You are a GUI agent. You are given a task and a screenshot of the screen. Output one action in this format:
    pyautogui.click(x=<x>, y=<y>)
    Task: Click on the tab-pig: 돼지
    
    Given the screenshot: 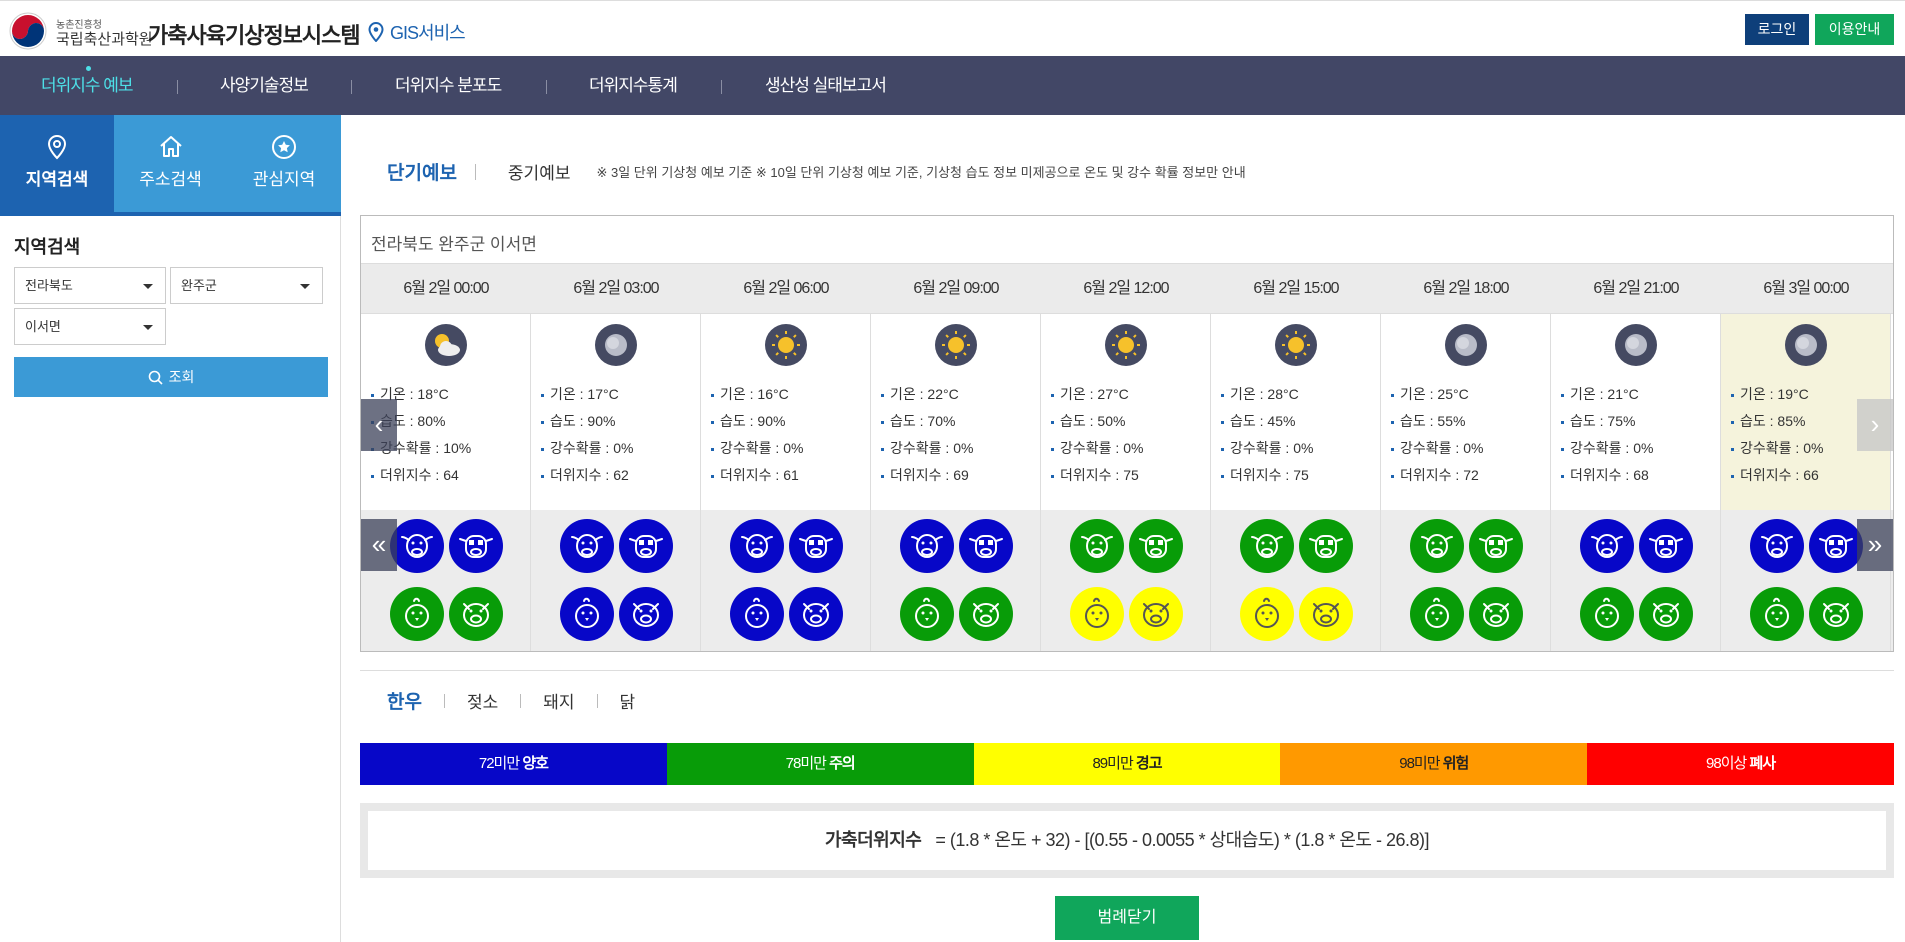 What is the action you would take?
    pyautogui.click(x=558, y=700)
    